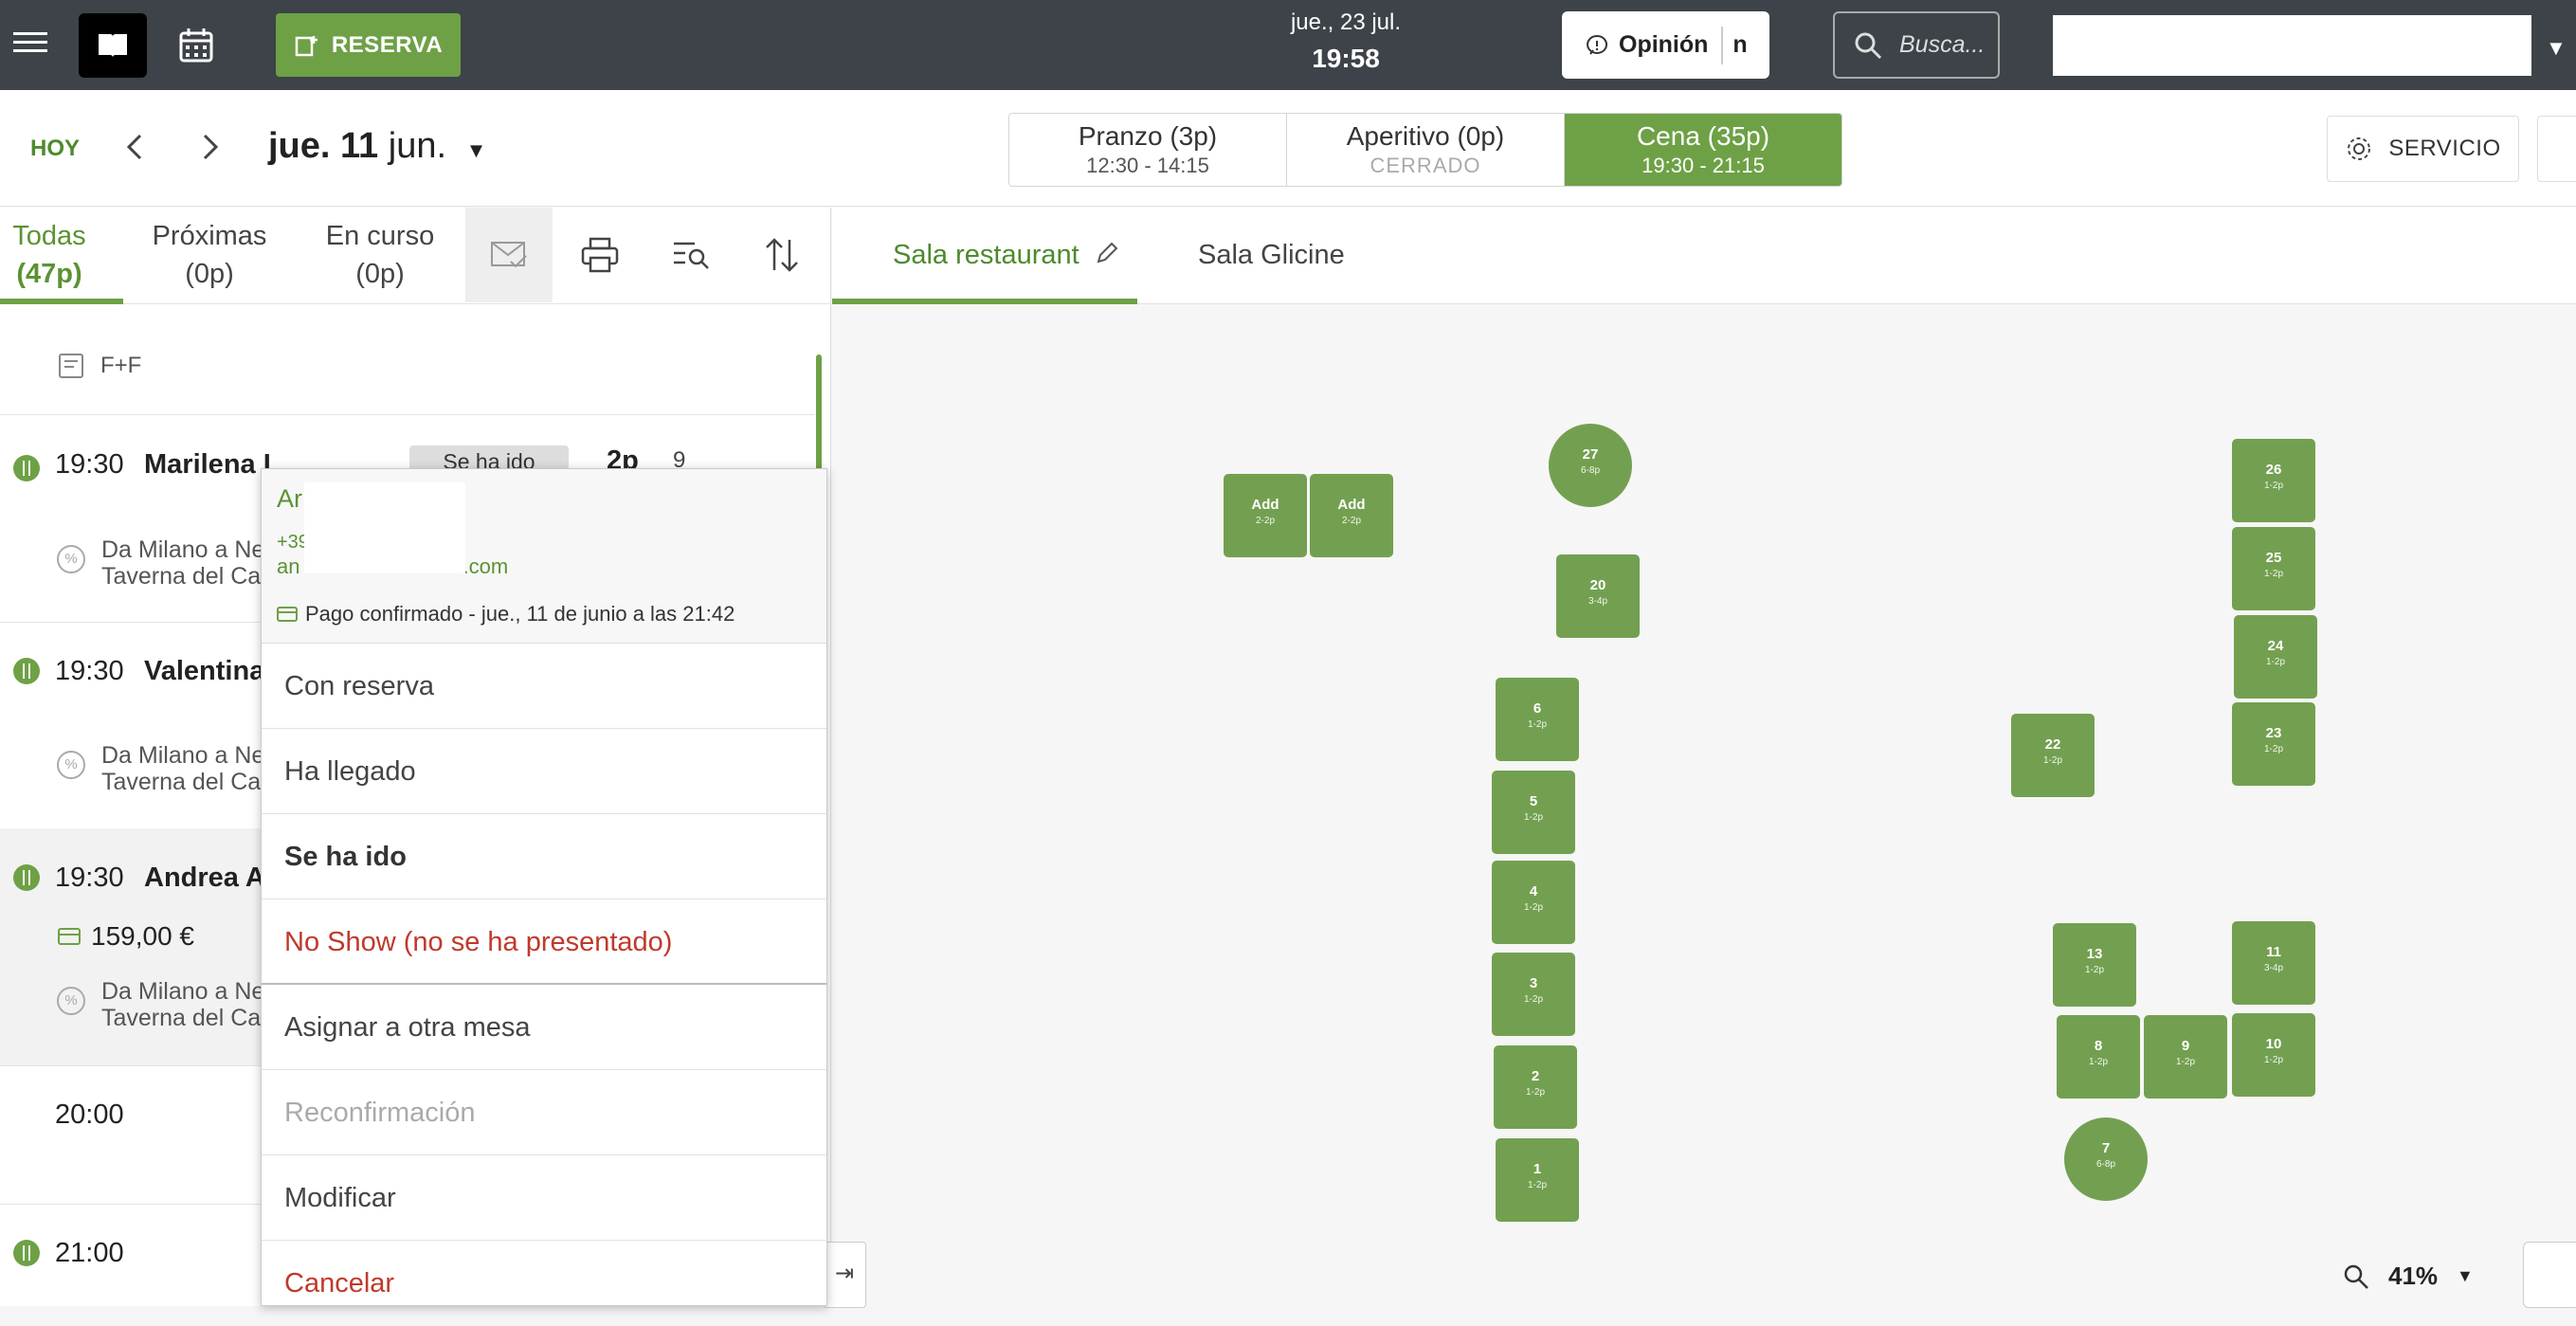 The height and width of the screenshot is (1326, 2576). What do you see at coordinates (380, 255) in the screenshot?
I see `tab-in-progress: En curso (0p)` at bounding box center [380, 255].